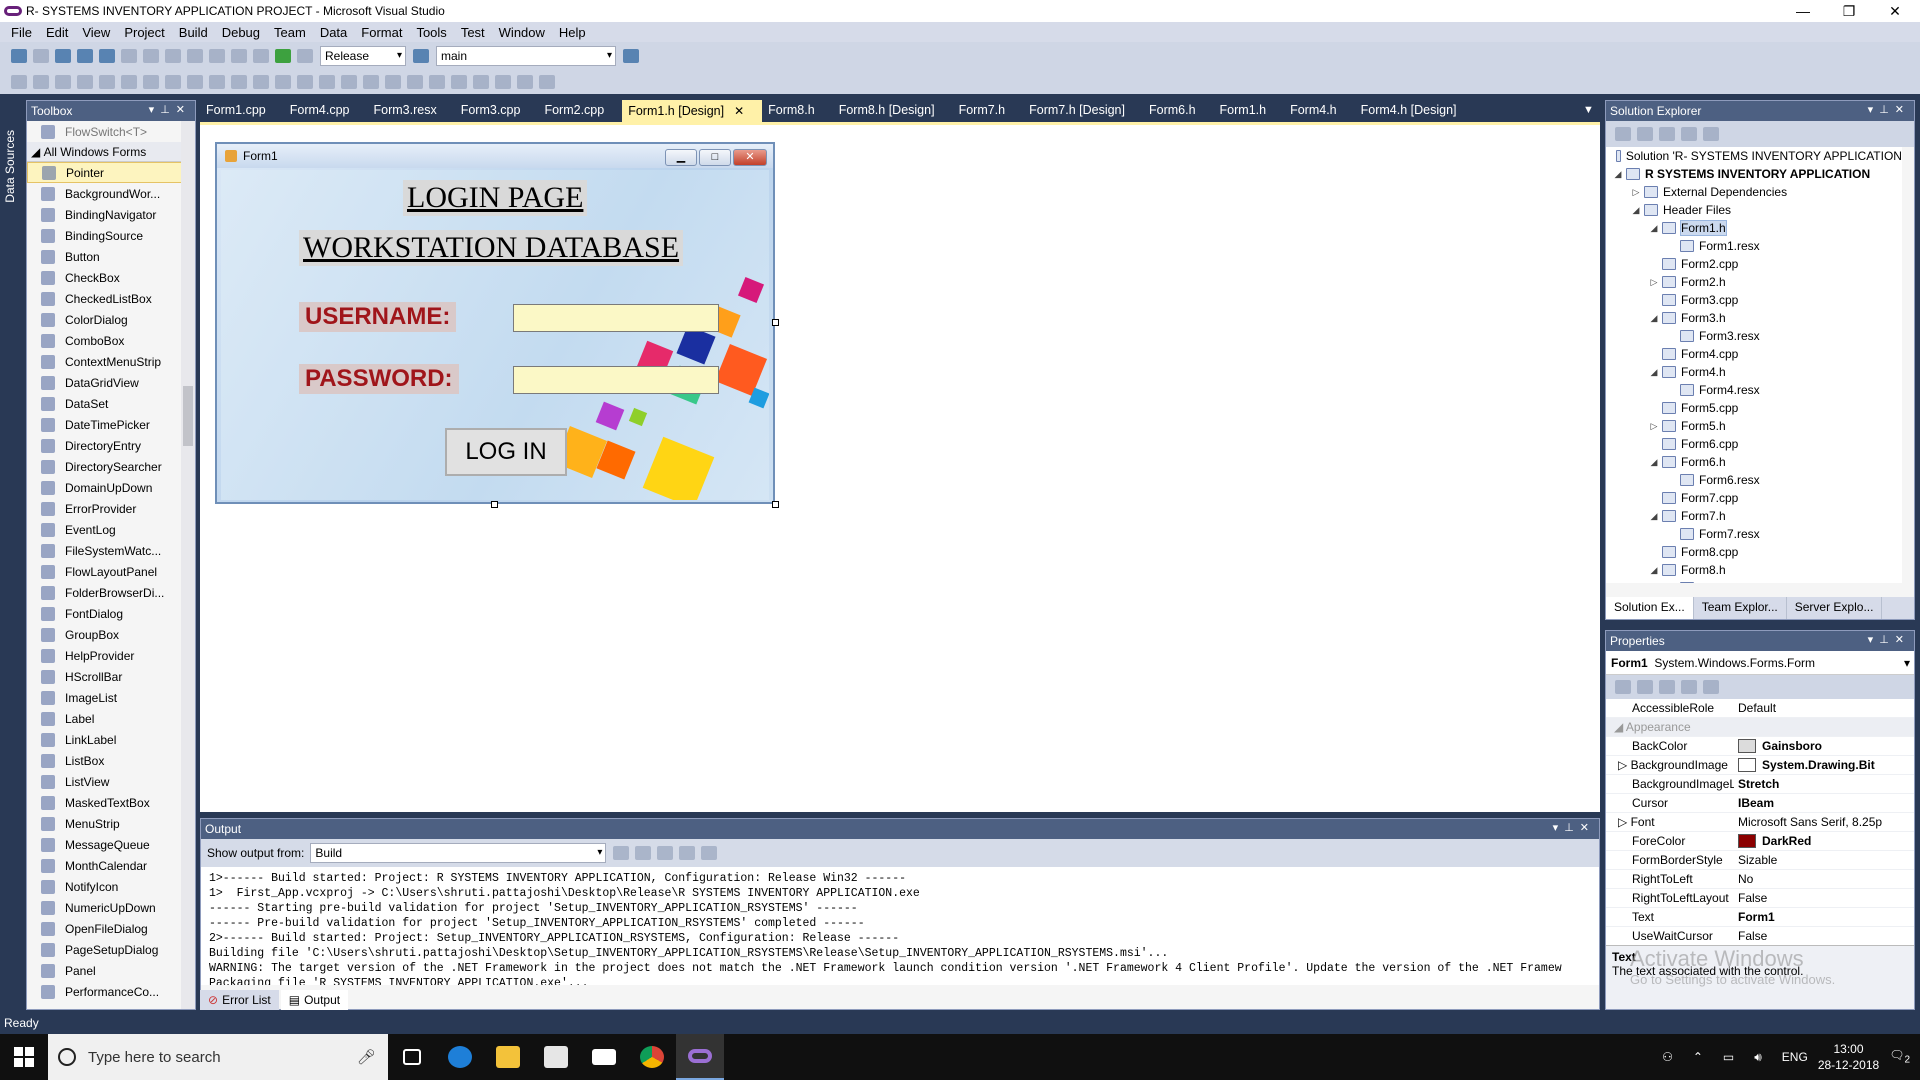 This screenshot has width=1920, height=1080. What do you see at coordinates (111, 403) in the screenshot?
I see `toolbox-item: DataSet` at bounding box center [111, 403].